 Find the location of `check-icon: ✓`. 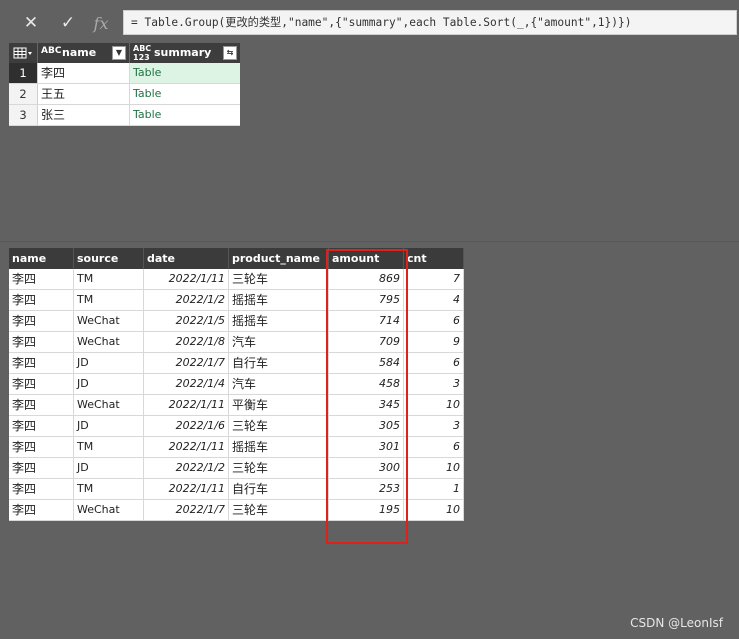

check-icon: ✓ is located at coordinates (68, 23).